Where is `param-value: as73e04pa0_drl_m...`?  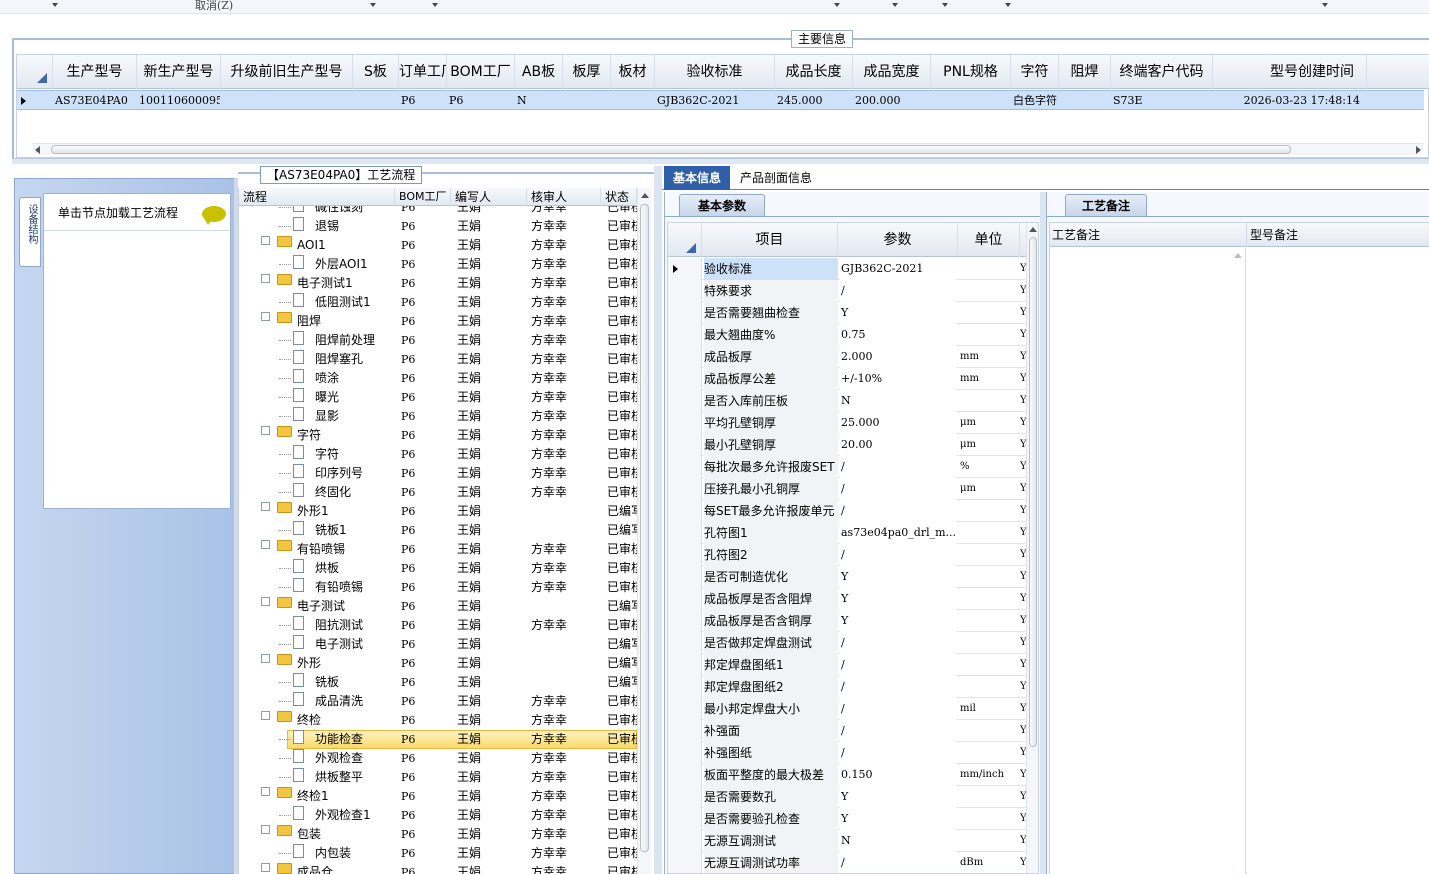 param-value: as73e04pa0_drl_m... is located at coordinates (898, 533).